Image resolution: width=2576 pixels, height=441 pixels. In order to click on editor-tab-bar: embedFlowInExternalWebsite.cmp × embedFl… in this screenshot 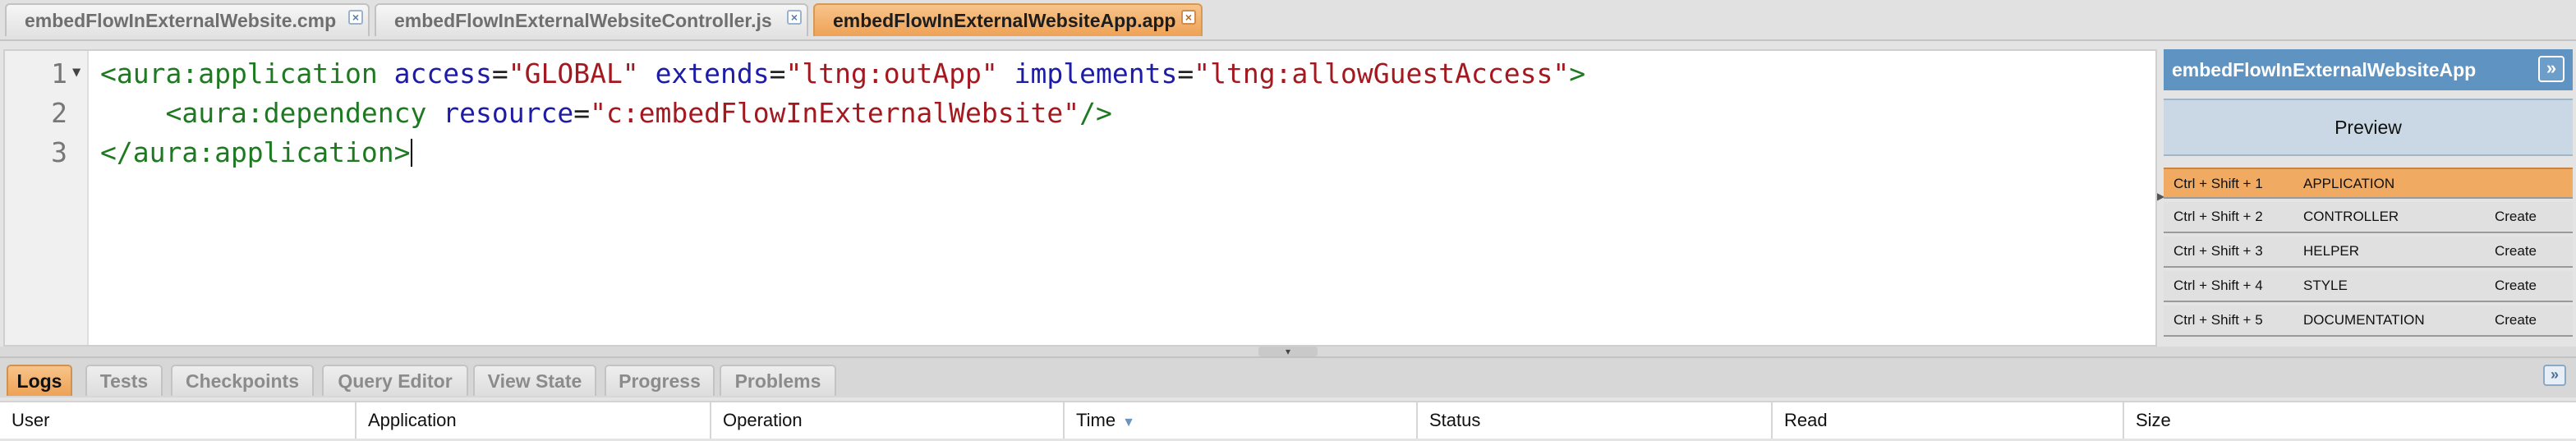, I will do `click(1288, 20)`.